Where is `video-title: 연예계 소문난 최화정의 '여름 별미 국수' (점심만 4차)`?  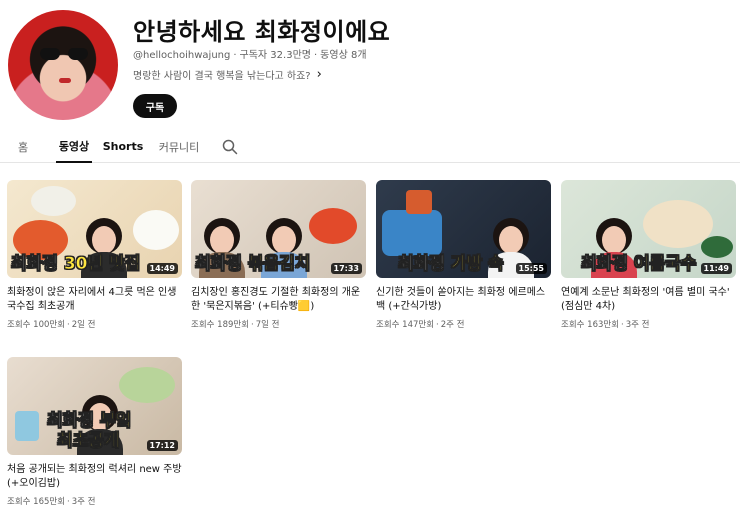 video-title: 연예계 소문난 최화정의 '여름 별미 국수' (점심만 4차) is located at coordinates (648, 300).